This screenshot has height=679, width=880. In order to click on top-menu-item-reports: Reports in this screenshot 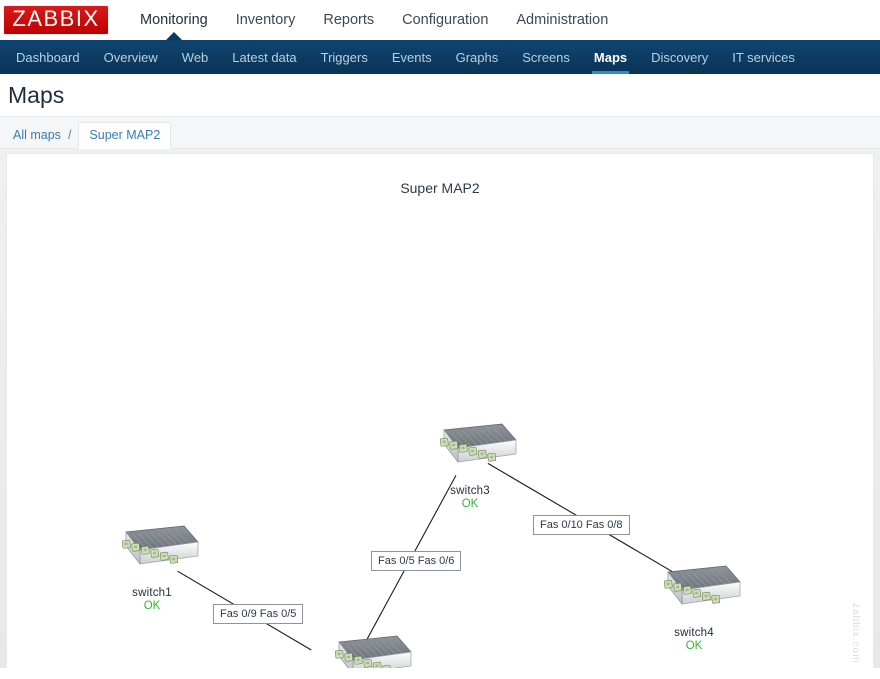, I will do `click(348, 20)`.